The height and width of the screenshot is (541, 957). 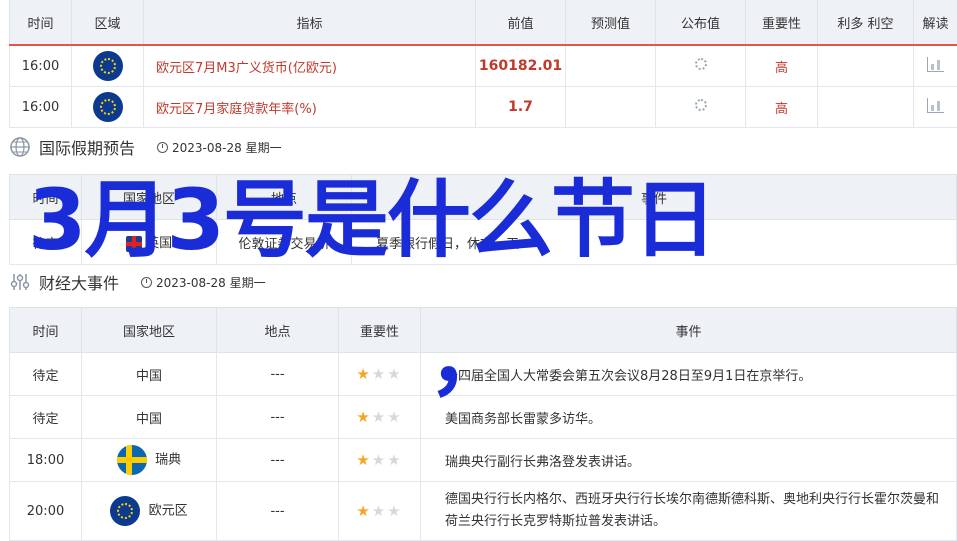 What do you see at coordinates (132, 460) in the screenshot?
I see `sweden-flag-icon` at bounding box center [132, 460].